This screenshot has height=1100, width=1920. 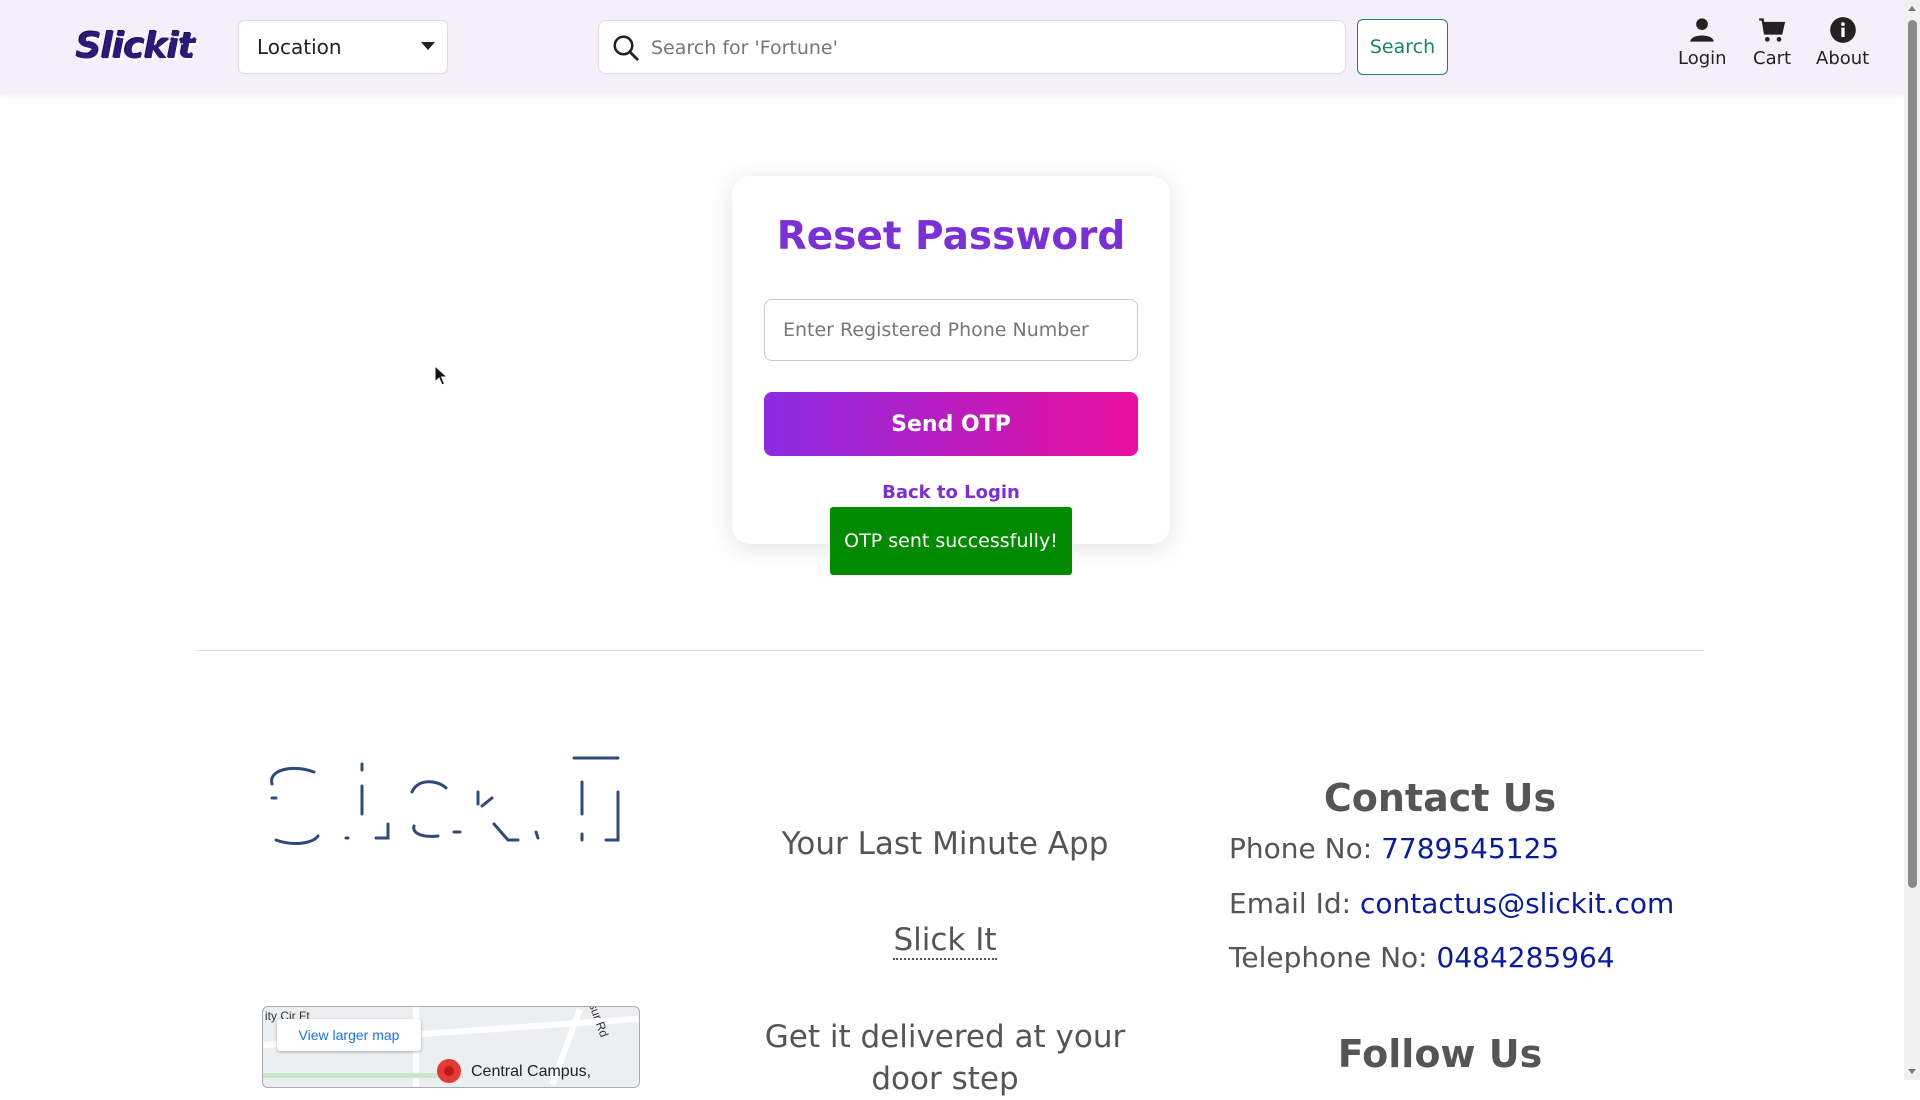 I want to click on nav-cart: Cart, so click(x=1772, y=42).